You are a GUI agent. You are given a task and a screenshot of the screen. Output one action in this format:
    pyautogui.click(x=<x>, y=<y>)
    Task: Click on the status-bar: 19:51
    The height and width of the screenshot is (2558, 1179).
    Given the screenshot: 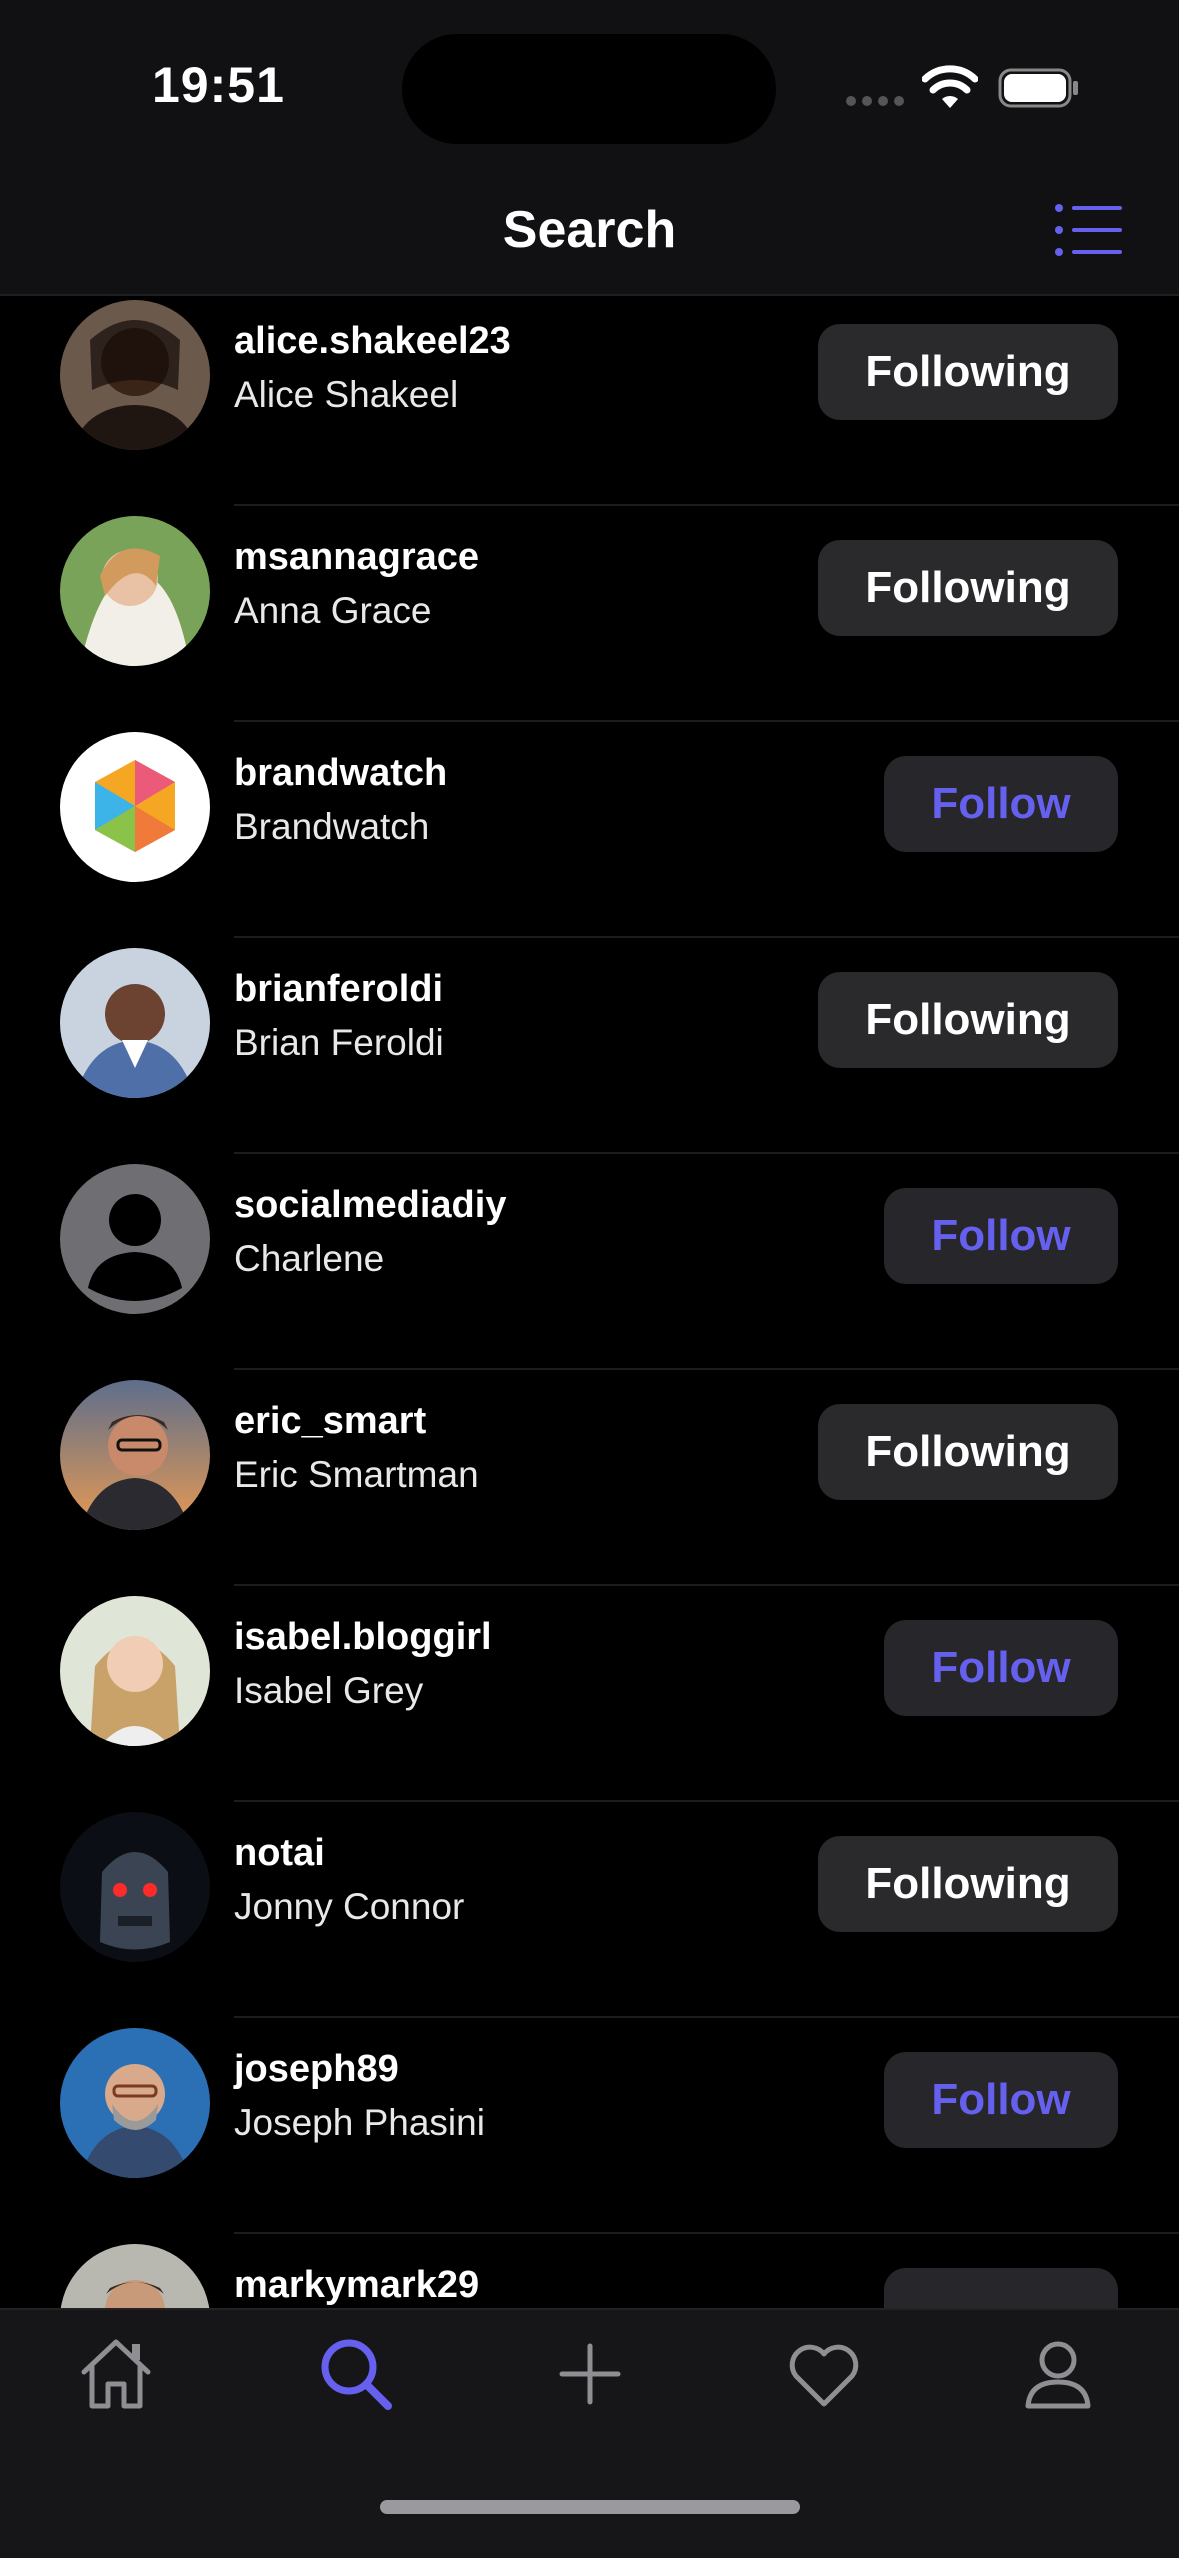 What is the action you would take?
    pyautogui.click(x=589, y=85)
    